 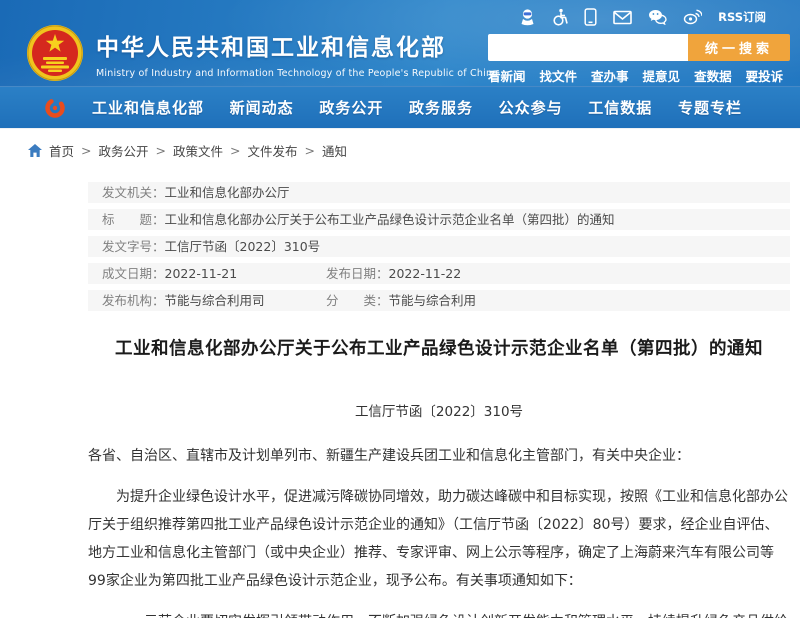 I want to click on nav-items: 工业和信息化部 新闻动态 政务公开 政务服务 公众参与 工信数据 专题专栏, so click(x=417, y=107).